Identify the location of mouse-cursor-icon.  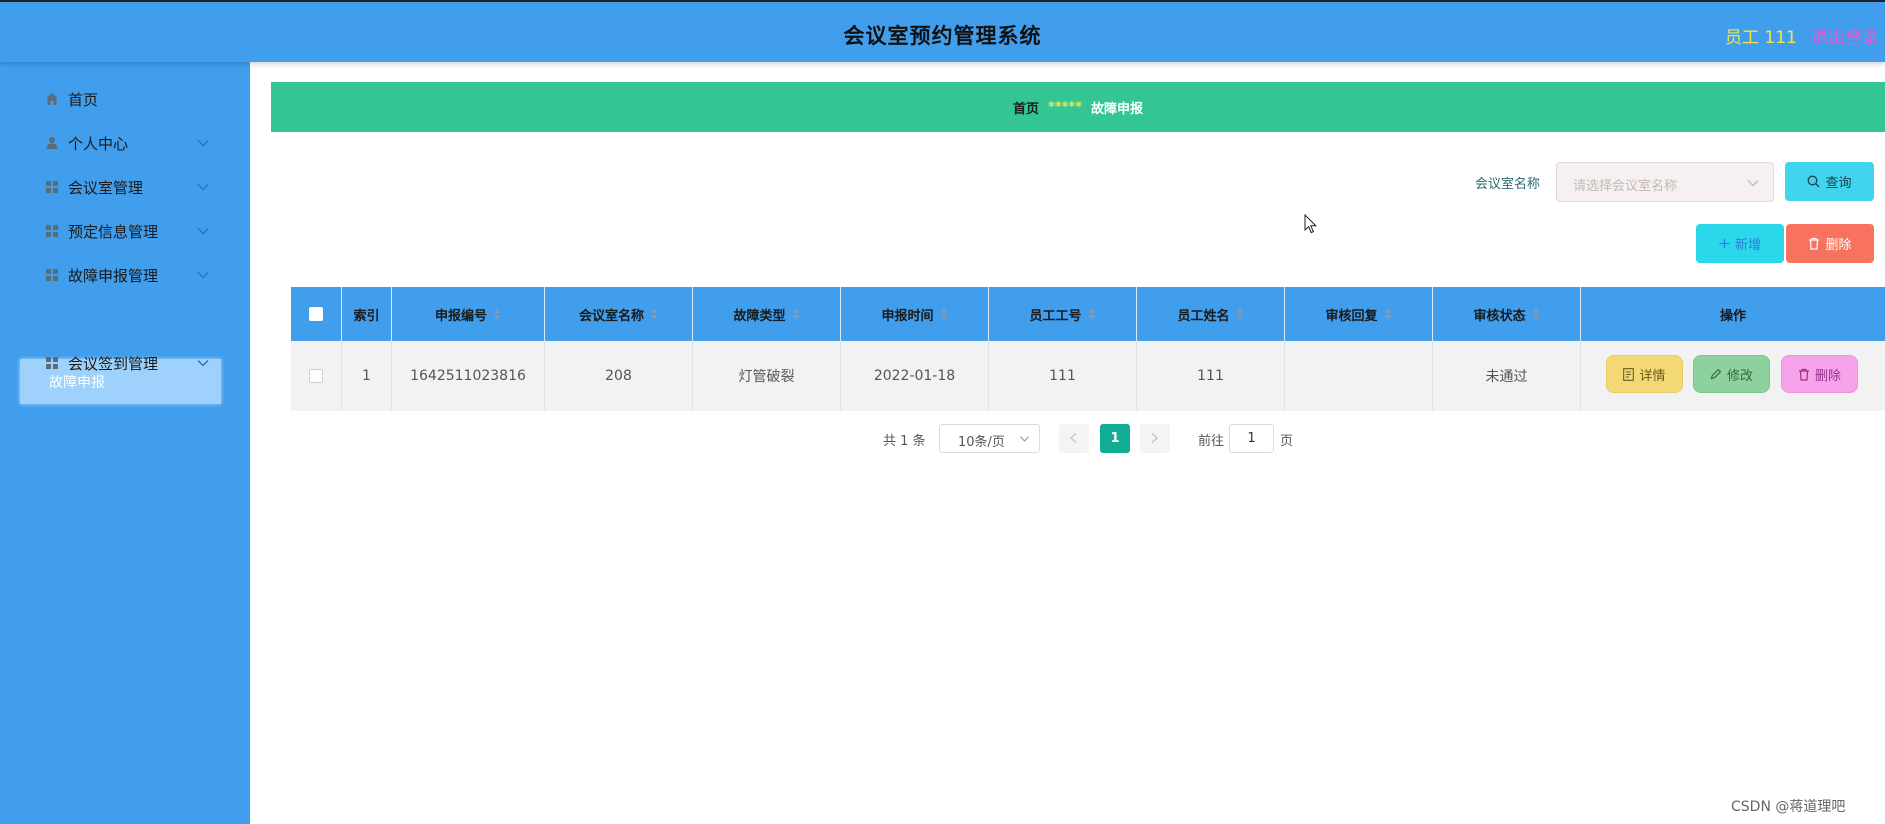
(1311, 224).